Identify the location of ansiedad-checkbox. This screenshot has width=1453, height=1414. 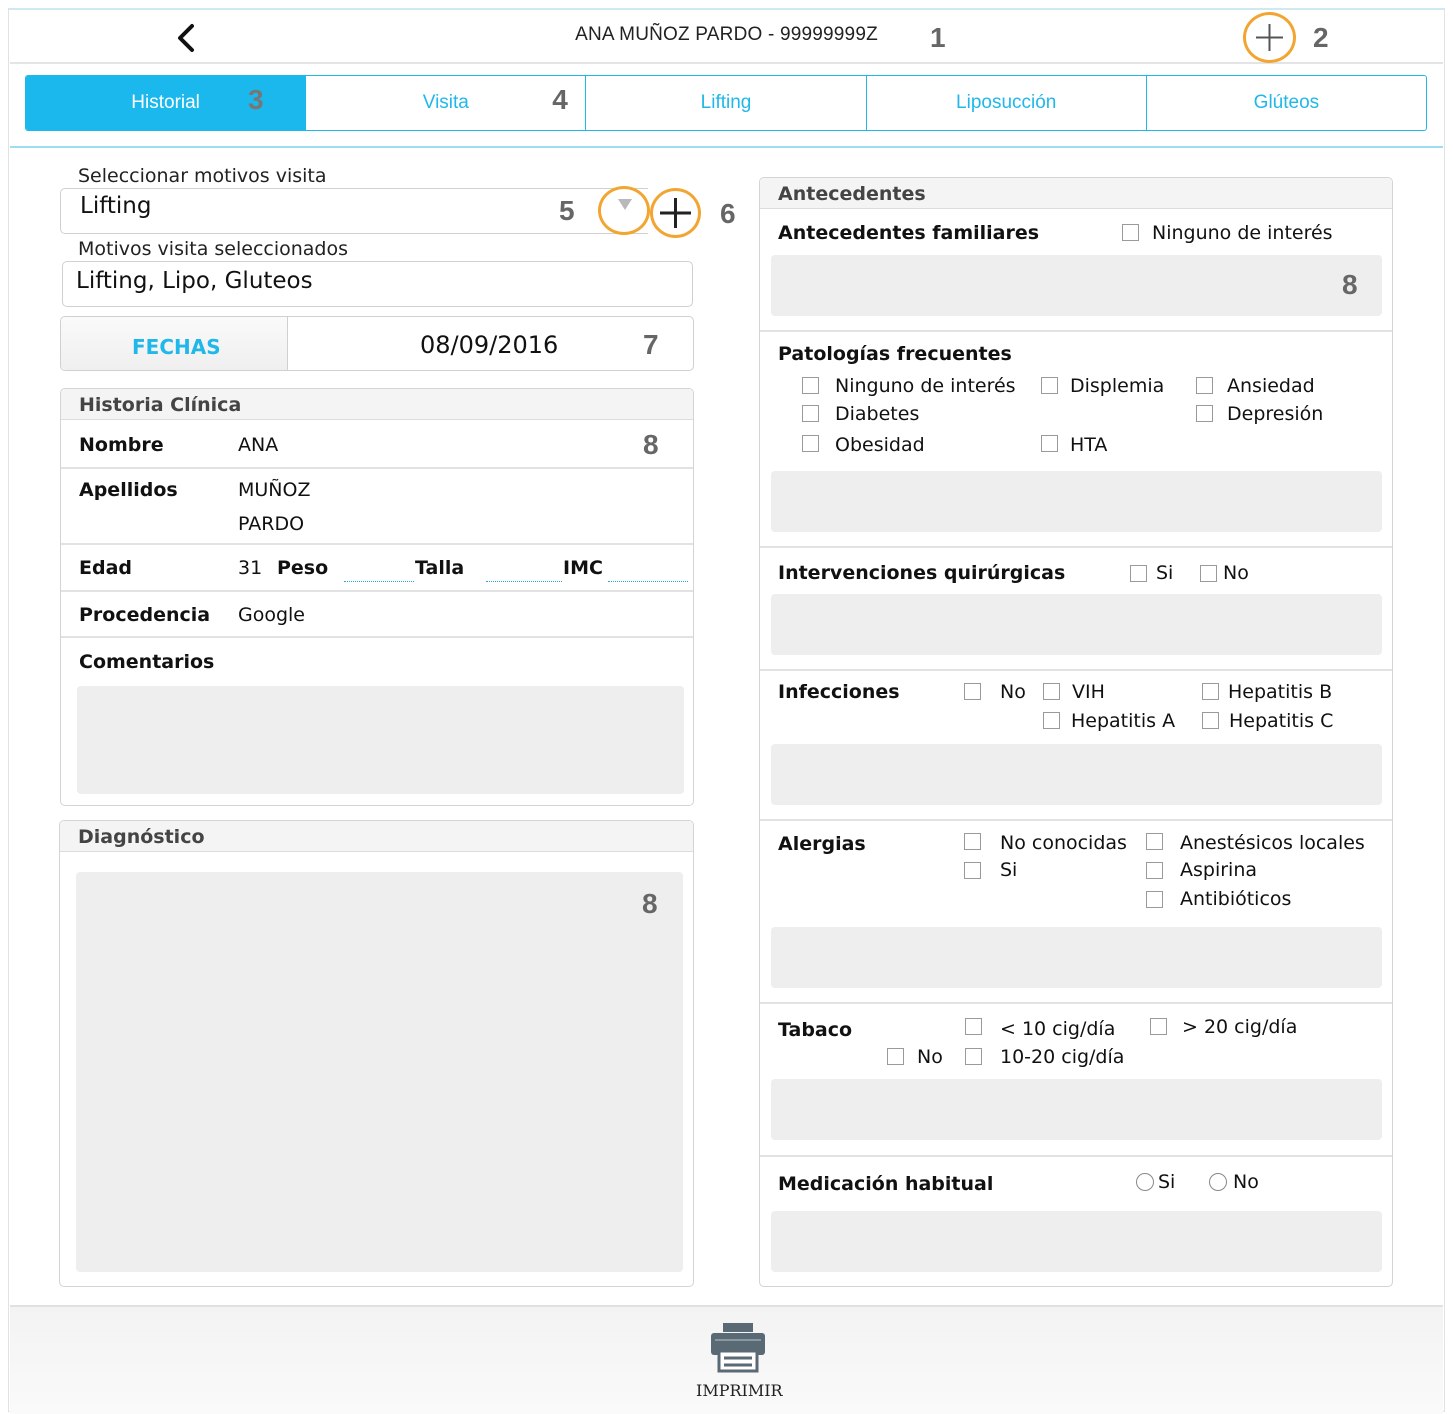
(1204, 385).